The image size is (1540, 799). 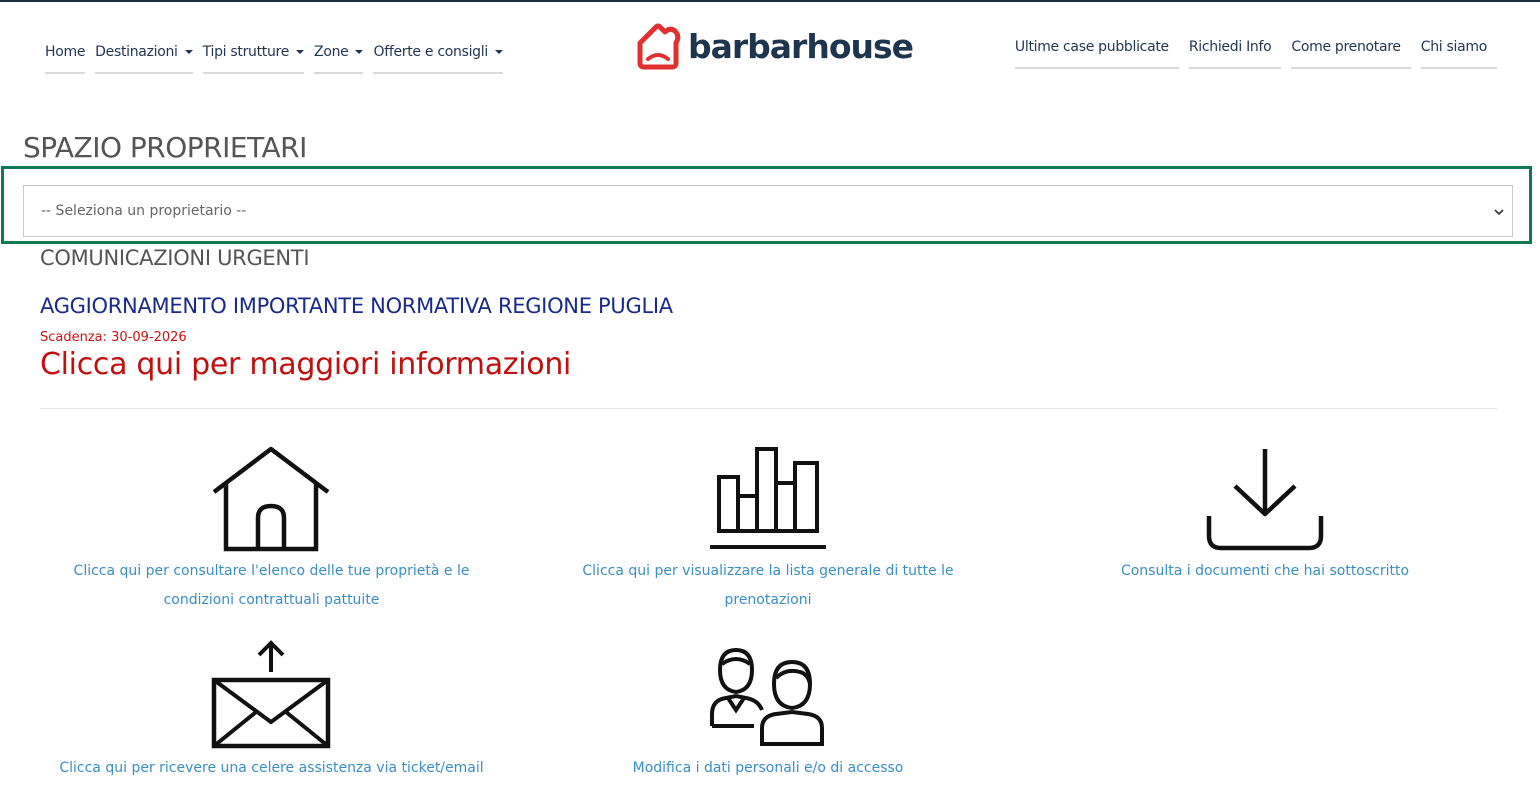 I want to click on nav-chi-siamo-label: Chi siamo, so click(x=1454, y=47).